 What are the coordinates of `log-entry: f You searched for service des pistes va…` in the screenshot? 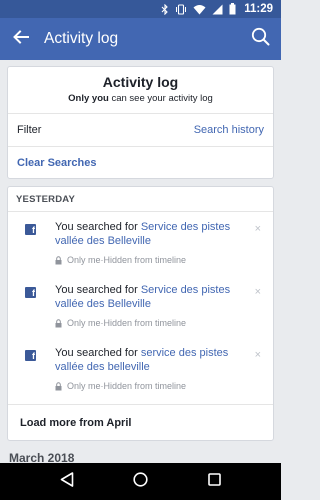 It's located at (140, 370).